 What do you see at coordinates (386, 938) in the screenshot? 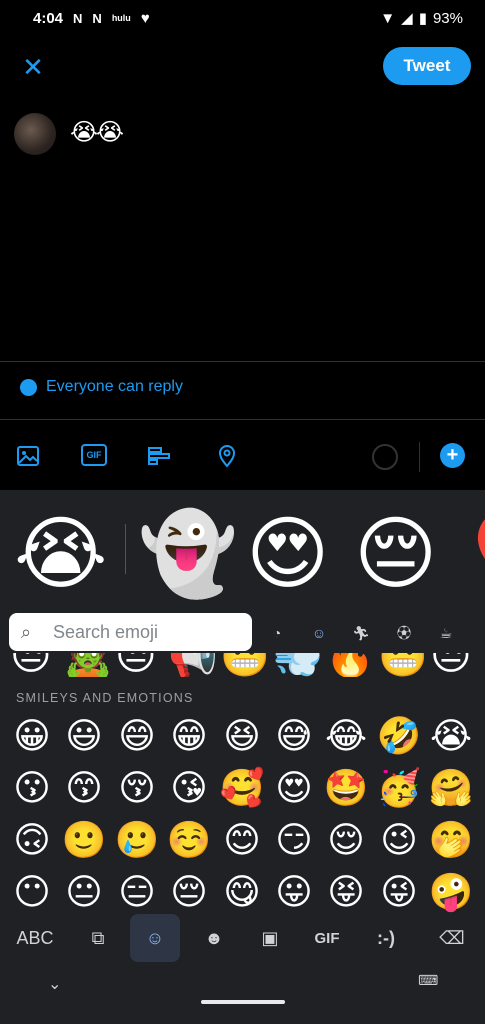
I see `emoticon-tab: :-)` at bounding box center [386, 938].